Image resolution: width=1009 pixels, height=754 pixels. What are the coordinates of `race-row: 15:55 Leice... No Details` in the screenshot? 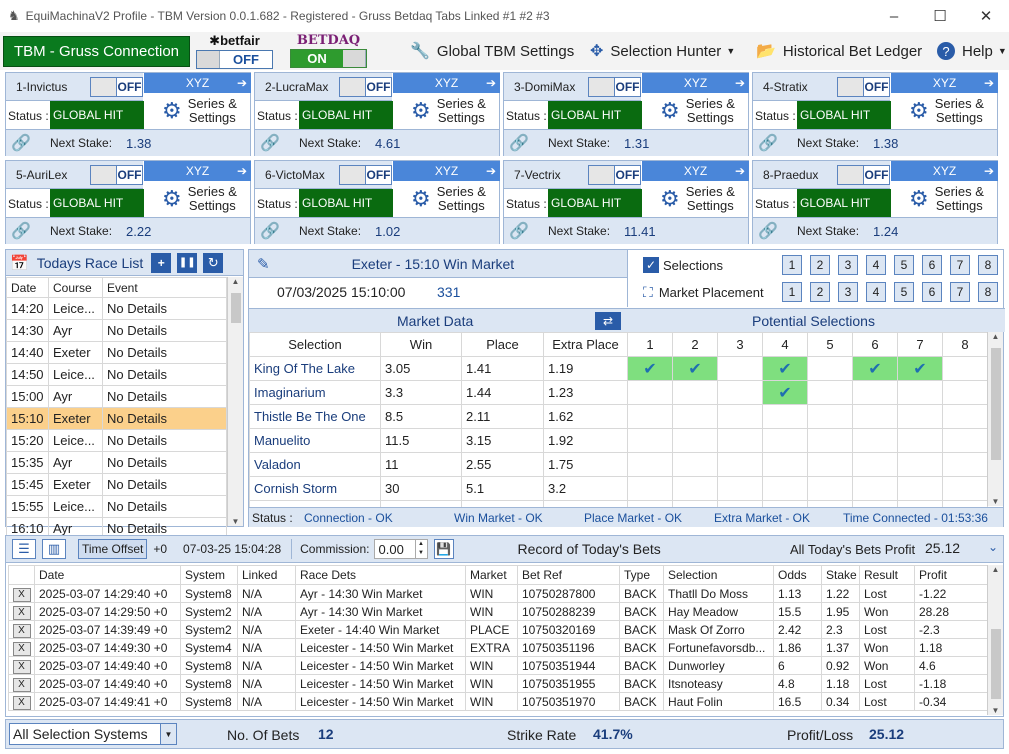 It's located at (116, 506).